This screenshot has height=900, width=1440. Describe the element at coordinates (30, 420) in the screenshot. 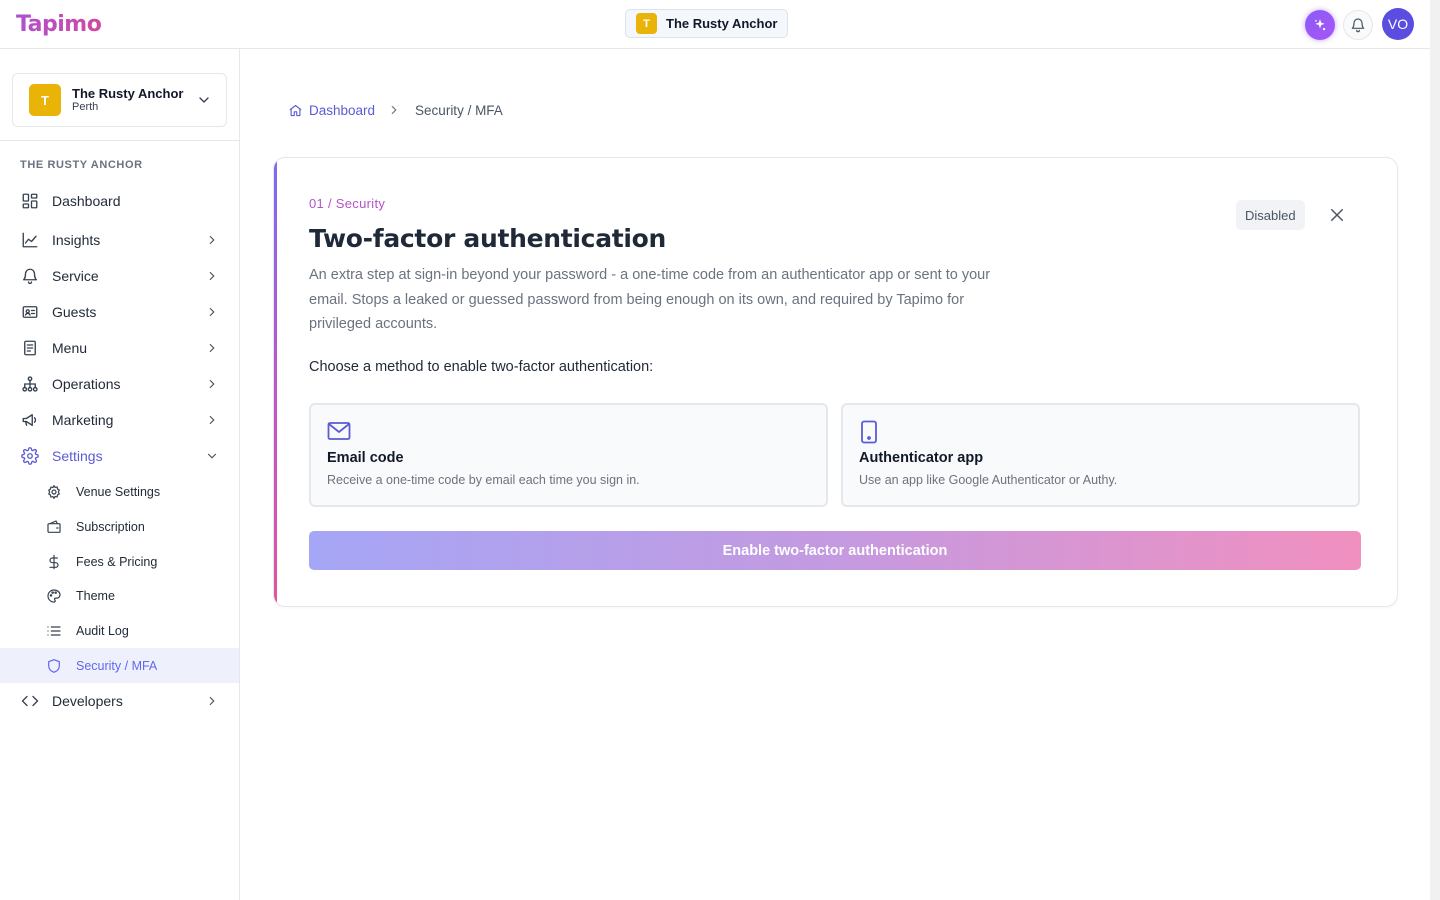

I see `megaphone-icon` at that location.